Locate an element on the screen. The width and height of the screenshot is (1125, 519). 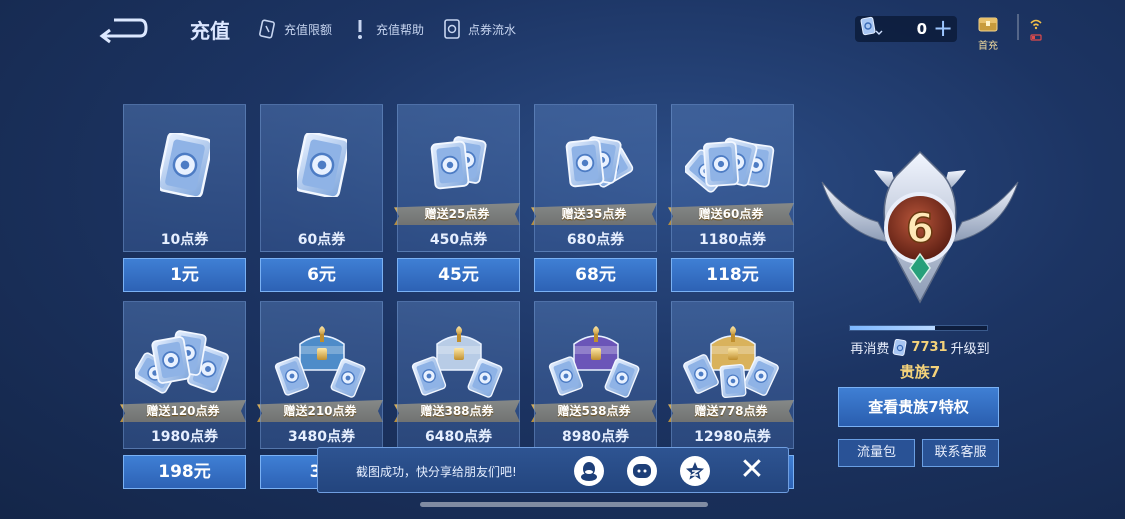
vip-upgrade-hint: 再消费 7731 升级到 is located at coordinates (920, 347).